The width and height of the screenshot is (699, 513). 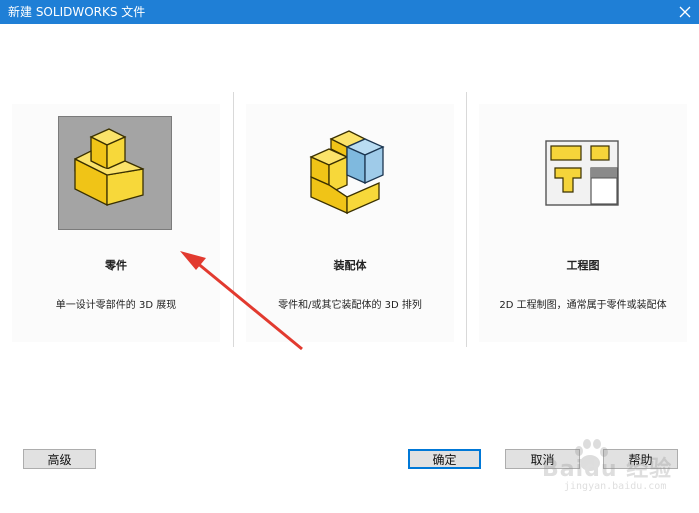 What do you see at coordinates (350, 305) in the screenshot?
I see `template-assembly-description: 零件和/或其它装配体的 3D 排列` at bounding box center [350, 305].